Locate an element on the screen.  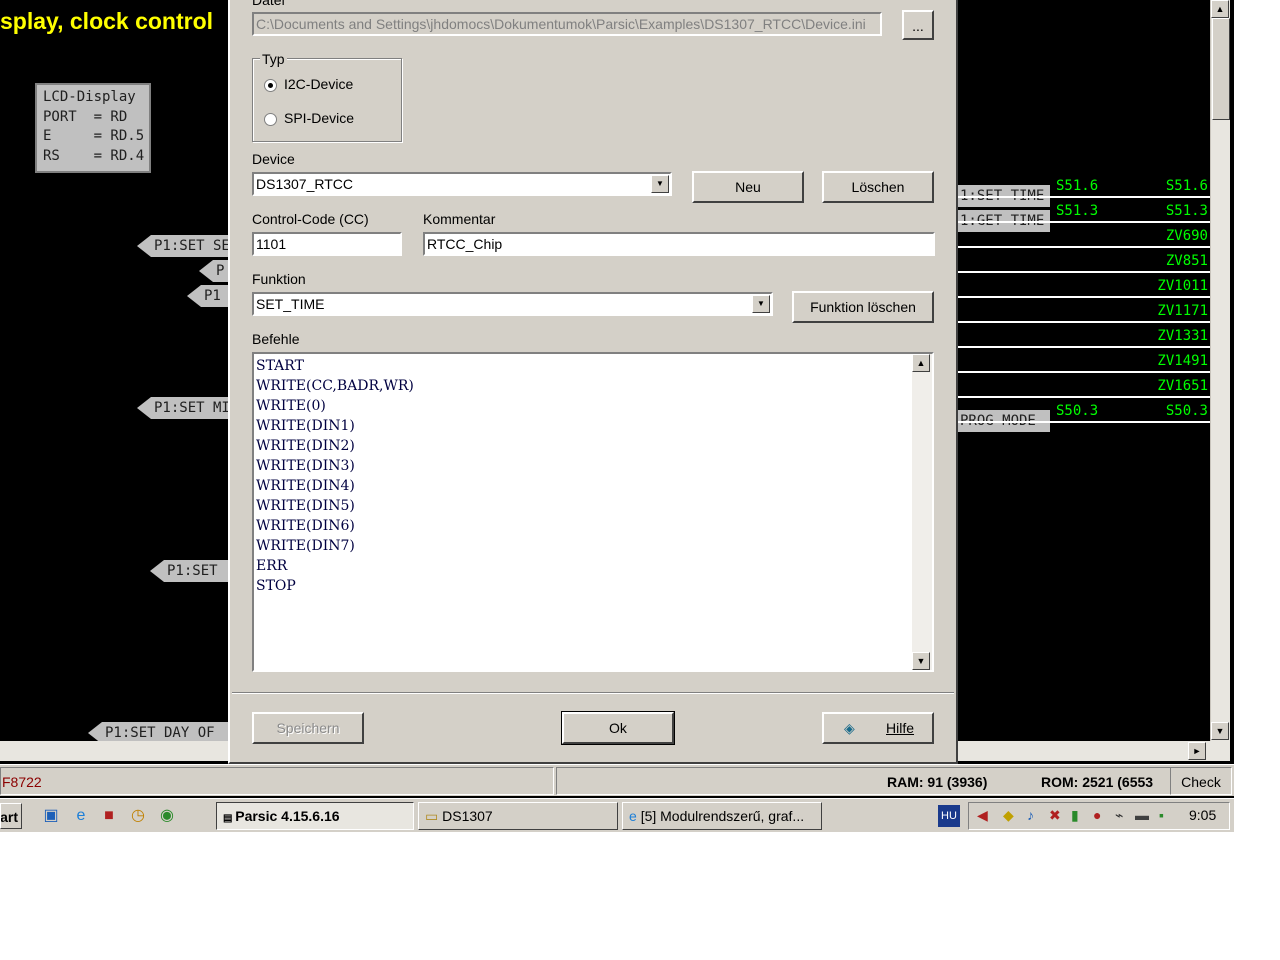
media-icon: ■ is located at coordinates (109, 816).